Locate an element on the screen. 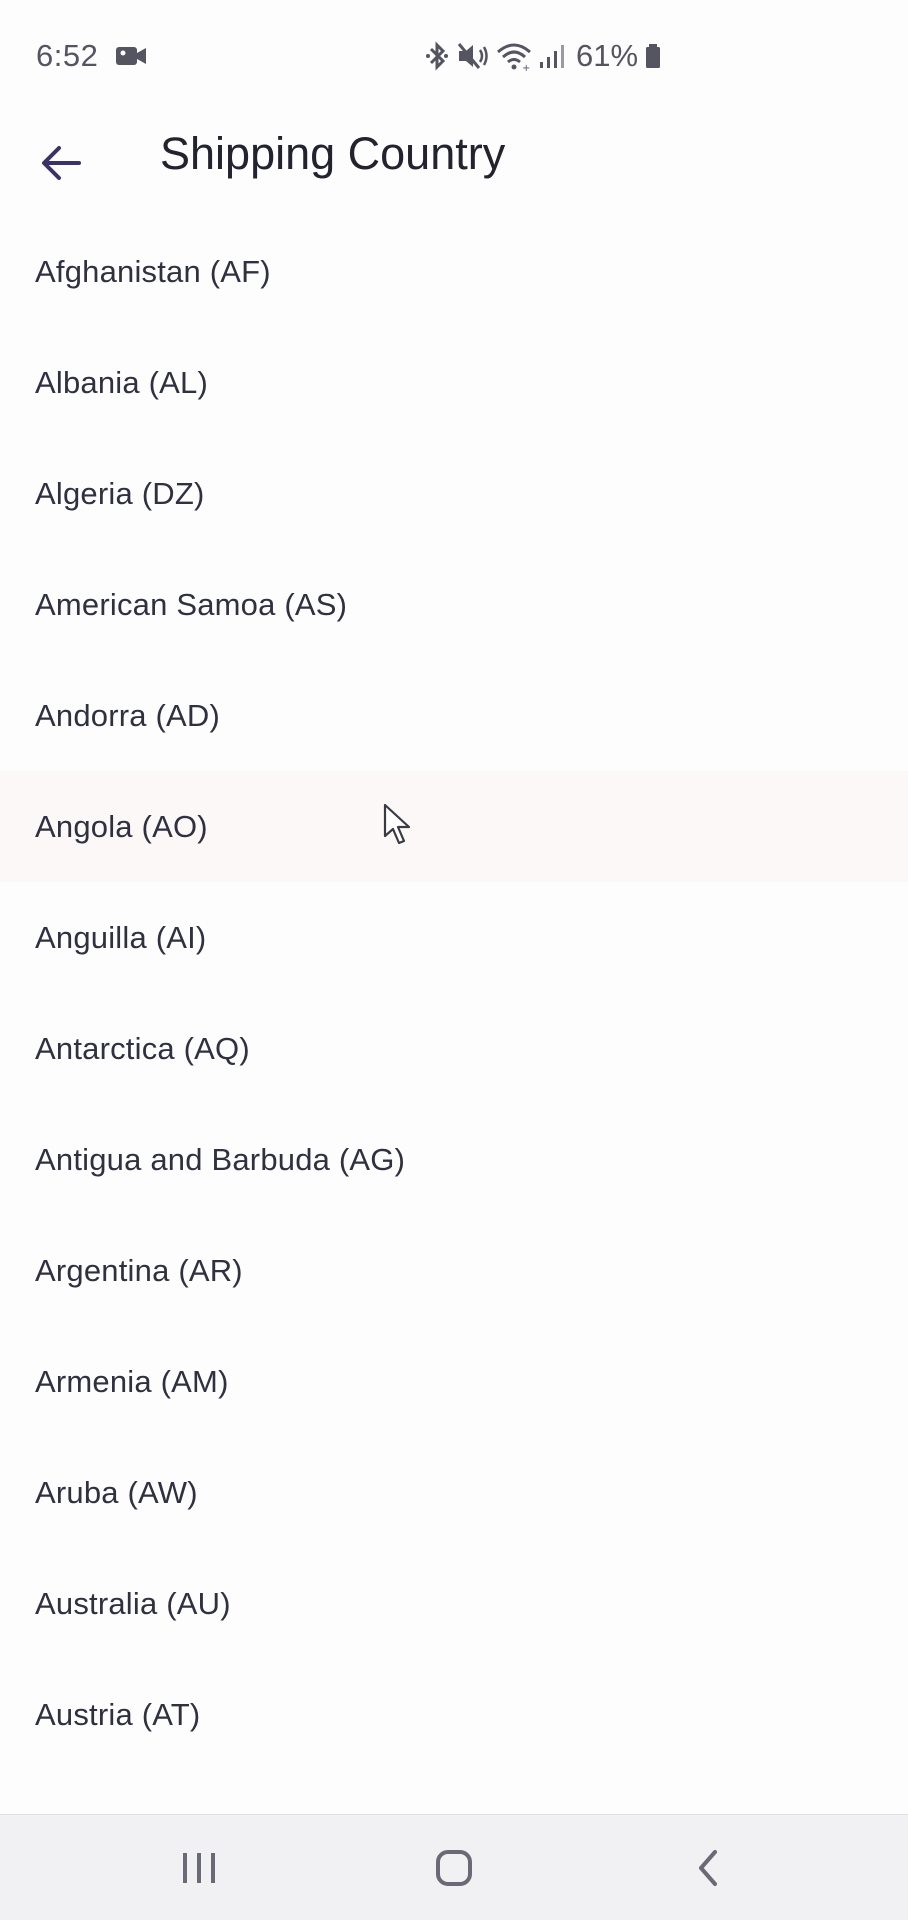 The width and height of the screenshot is (908, 1920). status-time: 6:52 is located at coordinates (67, 55).